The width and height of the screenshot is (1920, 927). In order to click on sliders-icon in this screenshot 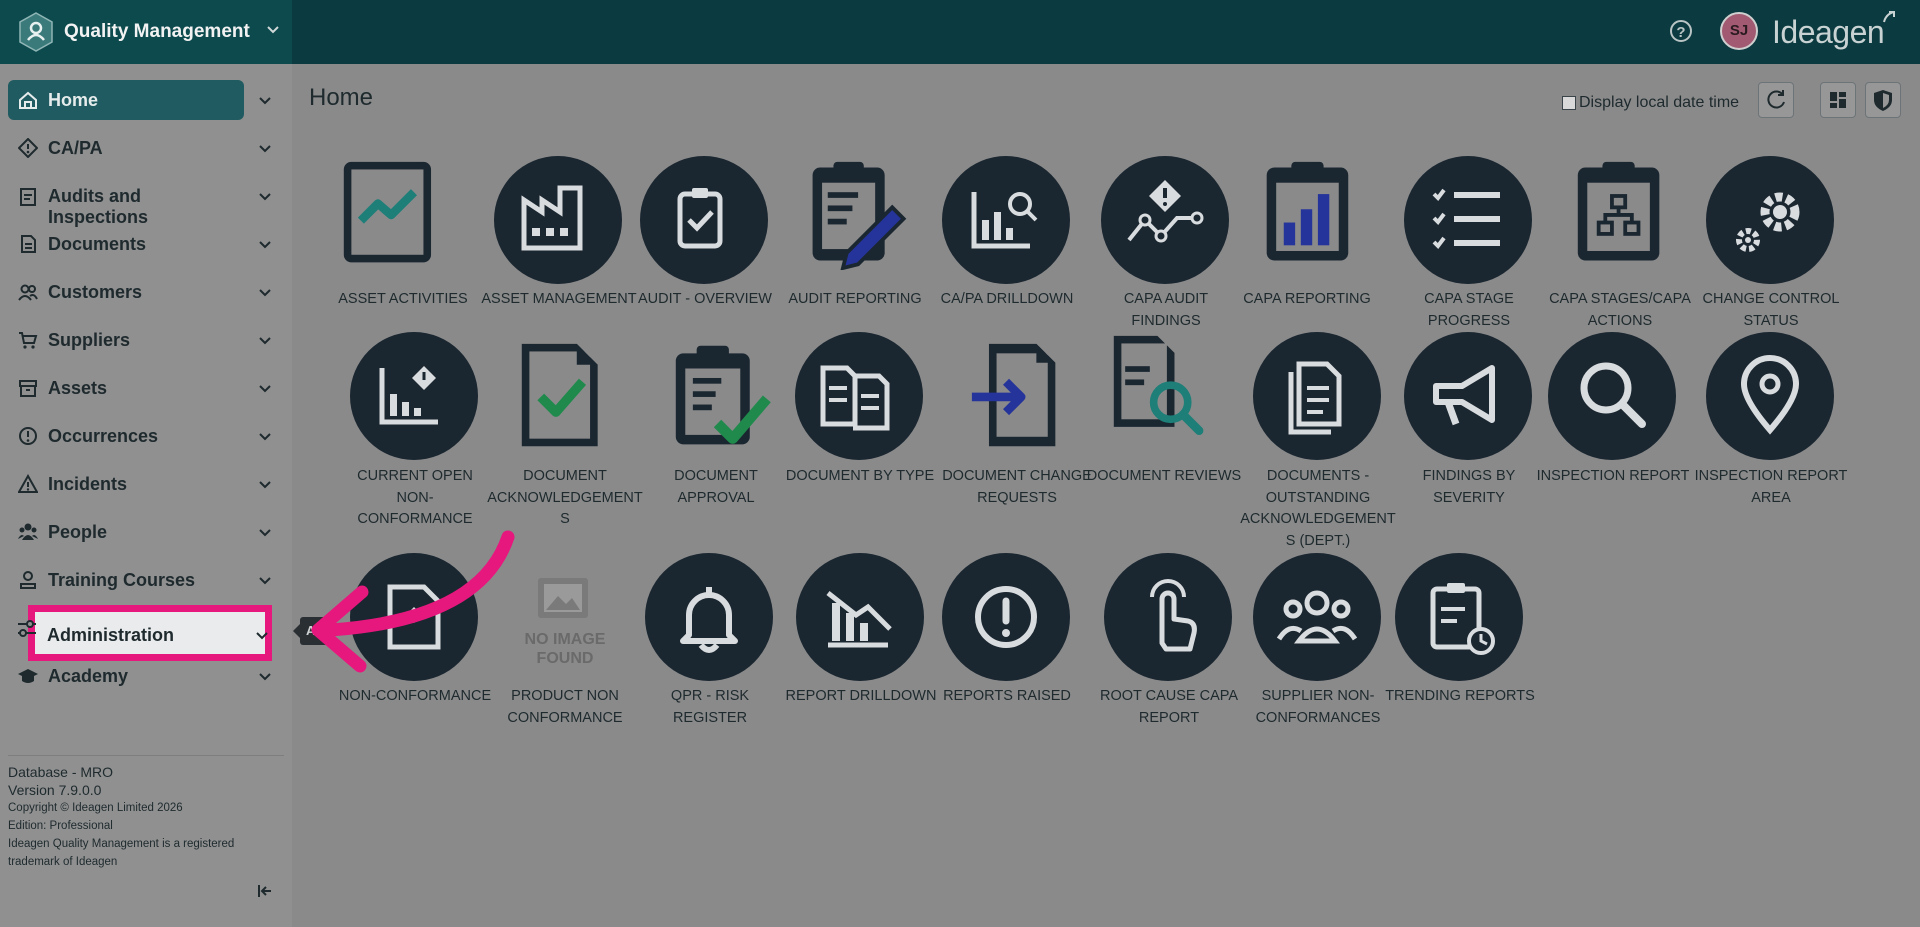, I will do `click(27, 628)`.